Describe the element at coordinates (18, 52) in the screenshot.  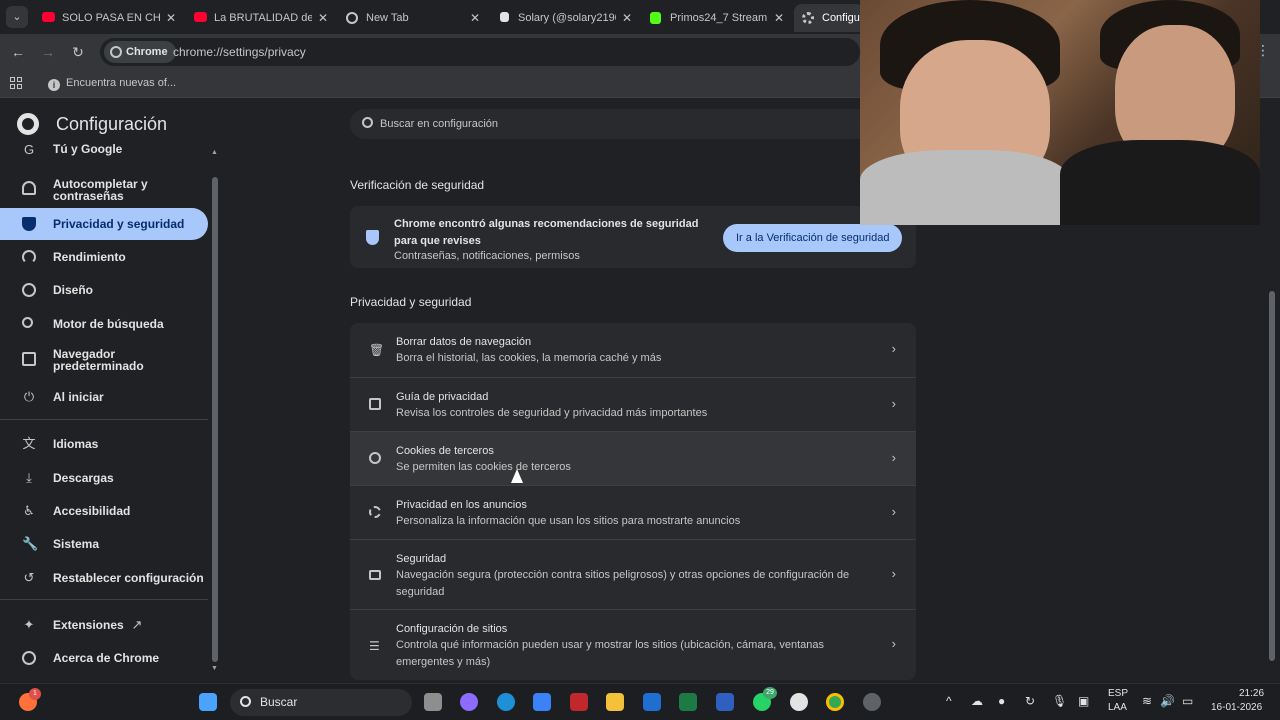
I see `back-button: ←` at that location.